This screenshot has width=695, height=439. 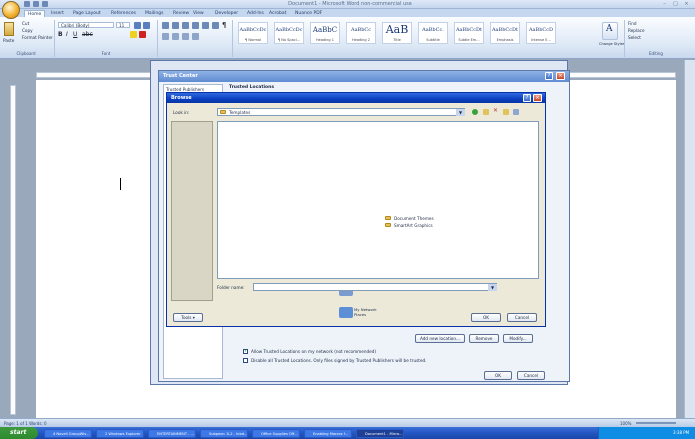 What do you see at coordinates (195, 25) in the screenshot?
I see `decrease-indent-icon` at bounding box center [195, 25].